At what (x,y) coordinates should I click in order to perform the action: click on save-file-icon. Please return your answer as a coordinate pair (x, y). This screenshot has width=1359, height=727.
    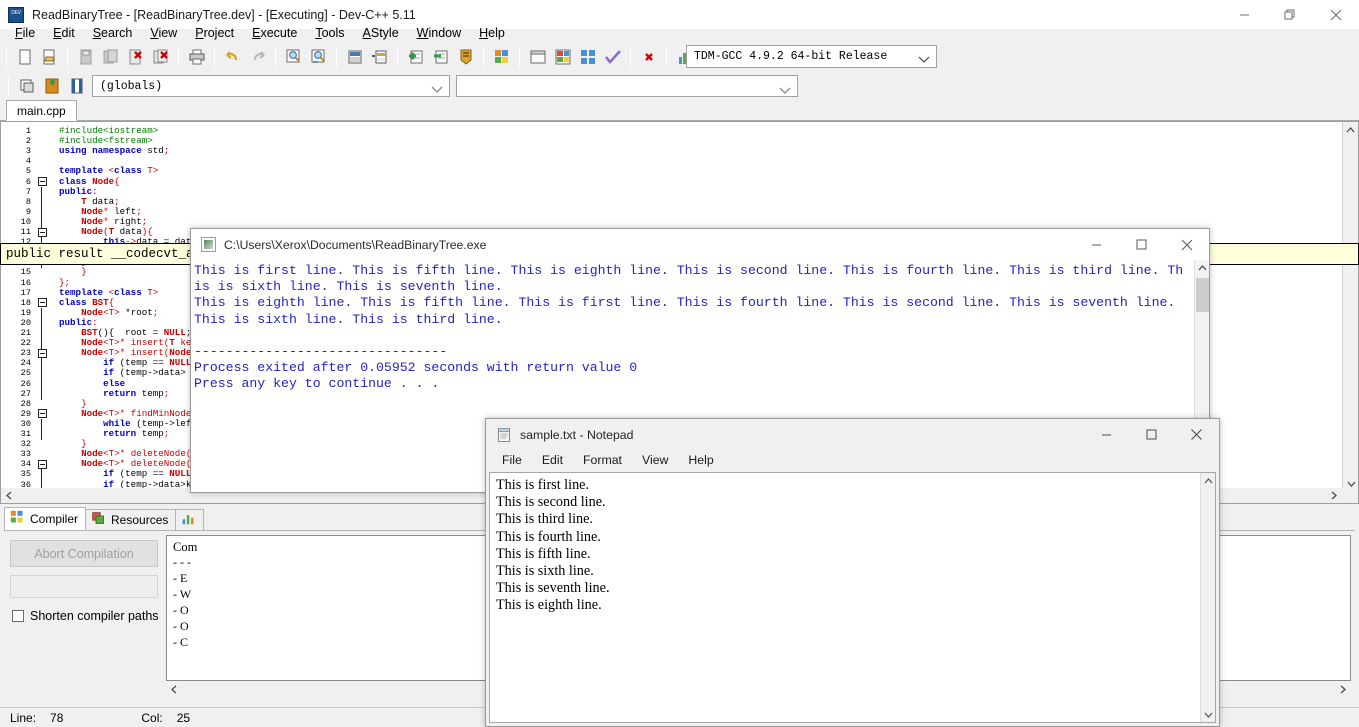
    Looking at the image, I should click on (85, 57).